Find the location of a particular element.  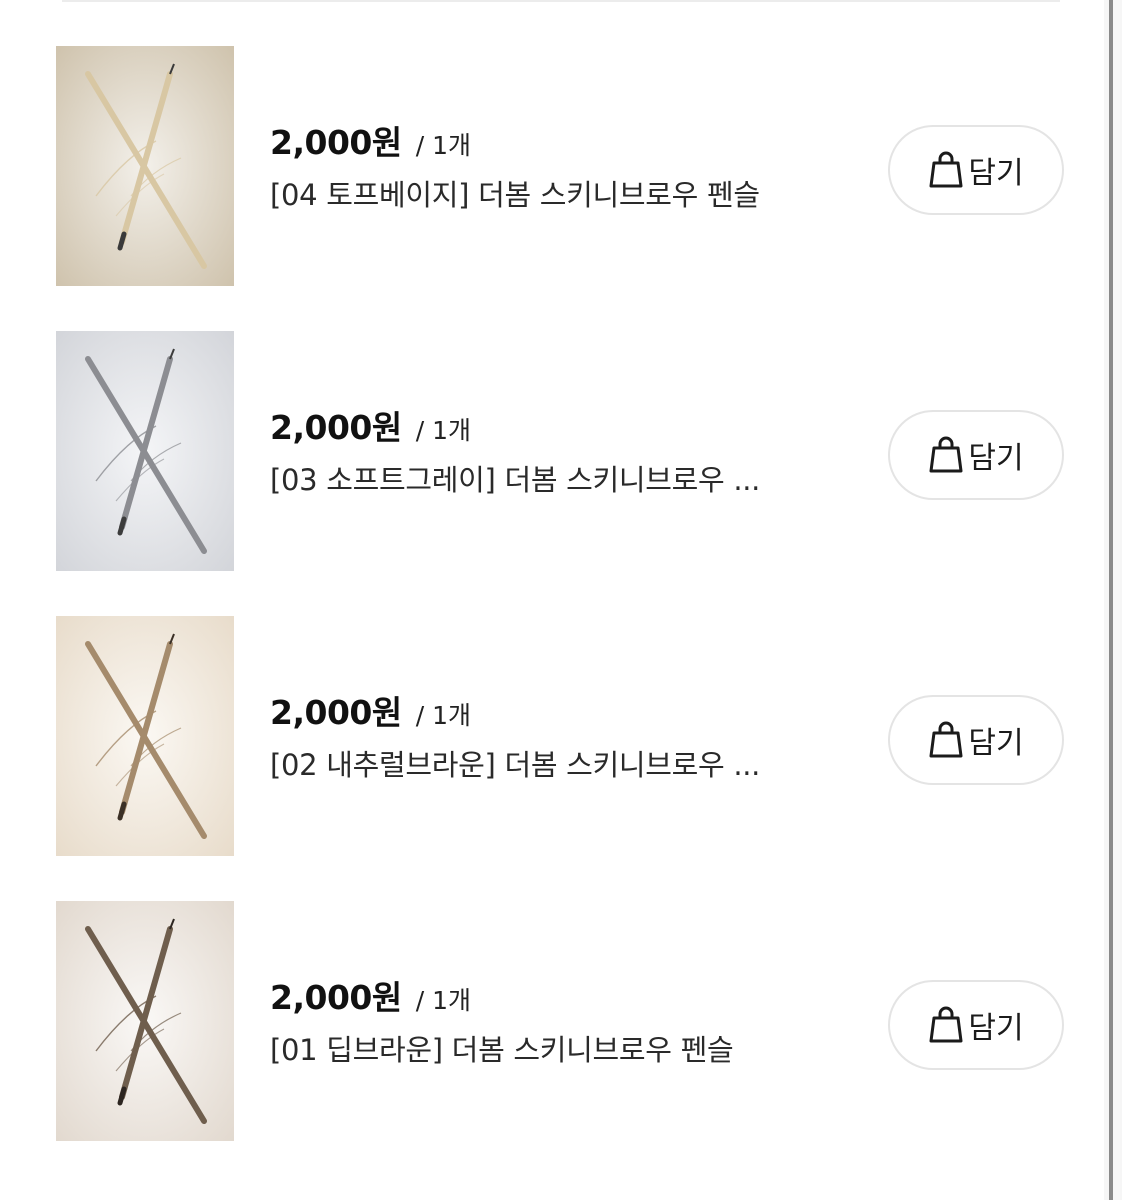

scrollbar is located at coordinates (1113, 600).